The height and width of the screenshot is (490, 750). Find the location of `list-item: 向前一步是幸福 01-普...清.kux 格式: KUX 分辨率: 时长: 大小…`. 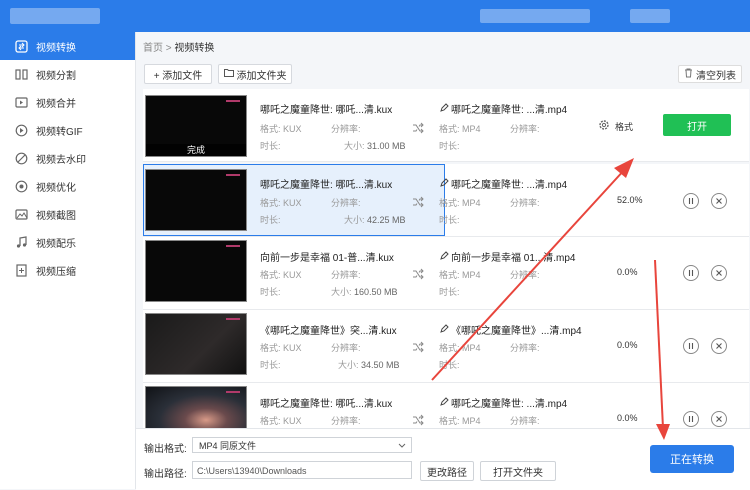

list-item: 向前一步是幸福 01-普...清.kux 格式: KUX 分辨率: 时长: 大小… is located at coordinates (446, 273).